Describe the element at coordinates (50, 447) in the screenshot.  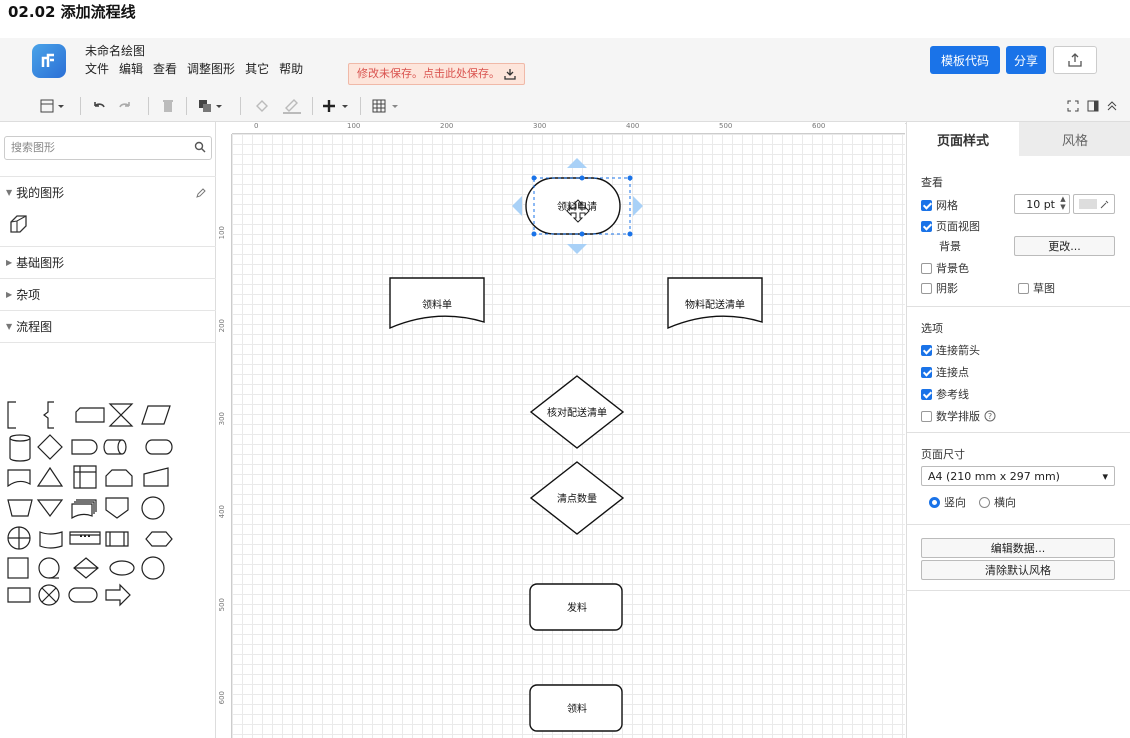
I see `decision-shape-icon` at that location.